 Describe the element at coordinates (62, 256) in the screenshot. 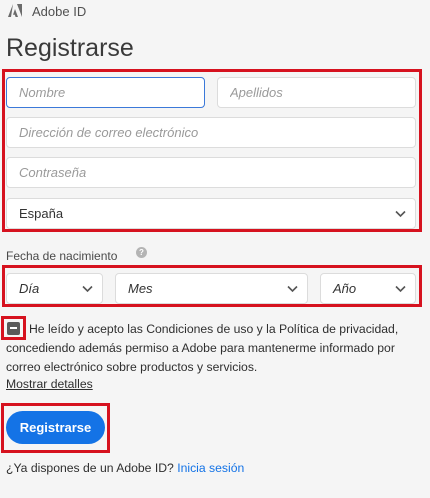

I see `dob-label: Fecha de nacimiento` at that location.